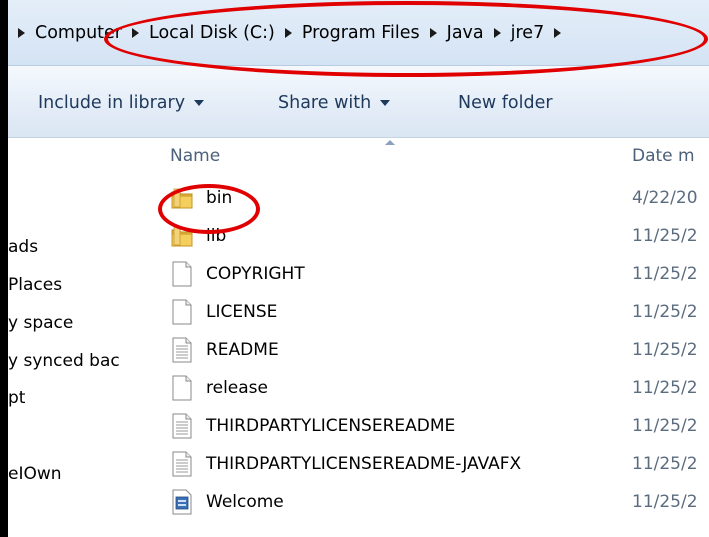  What do you see at coordinates (112, 103) in the screenshot?
I see `include-in-library-label: Include in library` at bounding box center [112, 103].